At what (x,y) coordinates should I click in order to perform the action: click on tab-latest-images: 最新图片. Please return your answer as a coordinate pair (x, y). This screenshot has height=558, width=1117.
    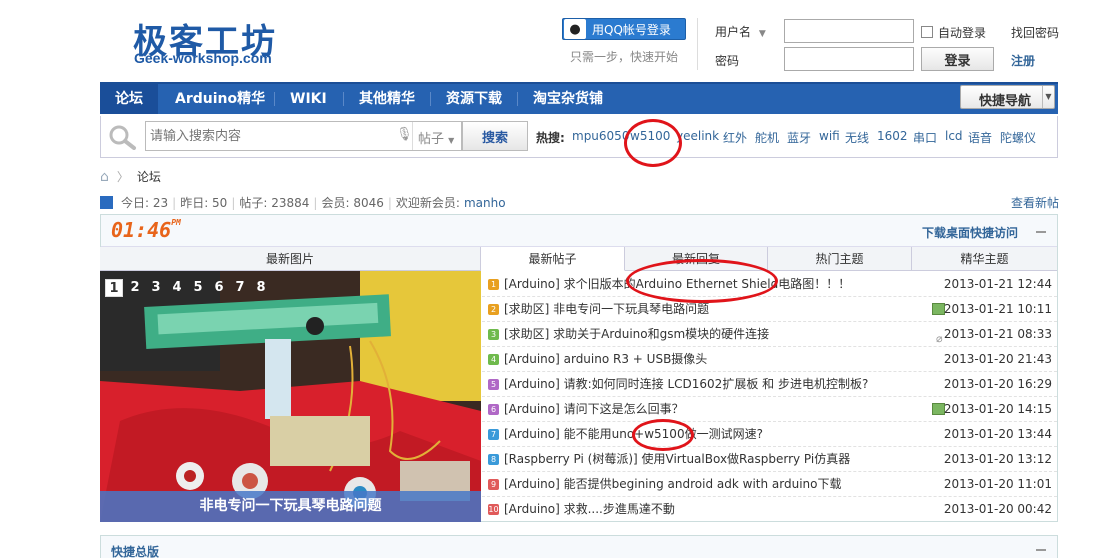
    Looking at the image, I should click on (290, 259).